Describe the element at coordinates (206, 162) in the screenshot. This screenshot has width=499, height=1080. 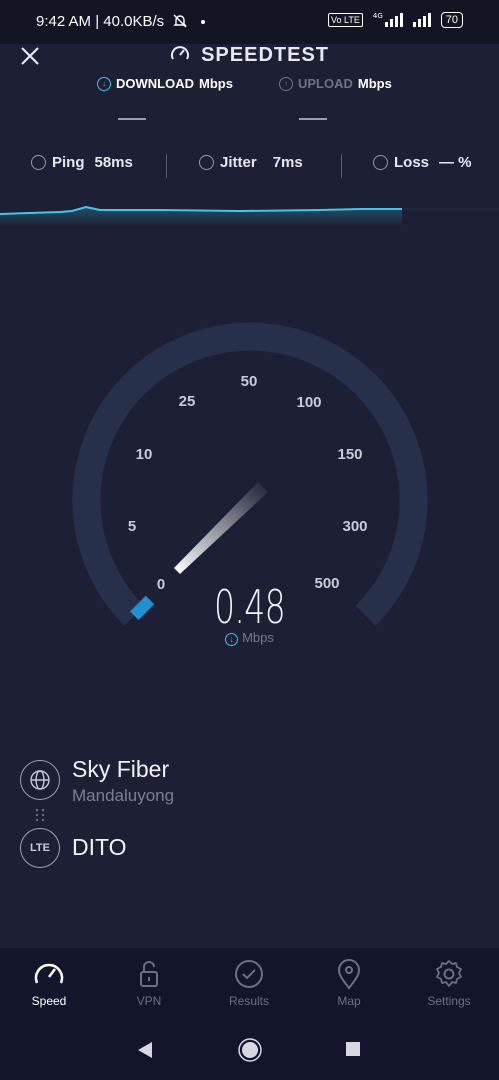
I see `jitter-icon` at that location.